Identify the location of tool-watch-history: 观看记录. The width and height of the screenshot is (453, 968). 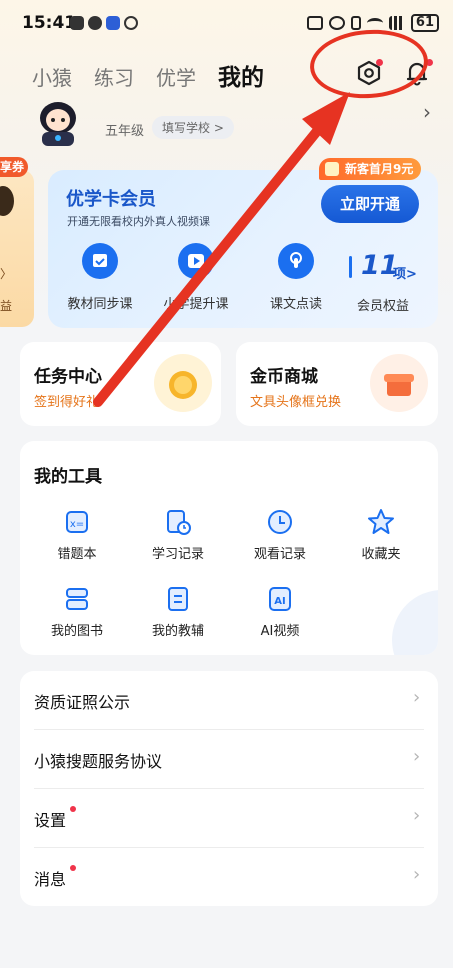
(280, 534).